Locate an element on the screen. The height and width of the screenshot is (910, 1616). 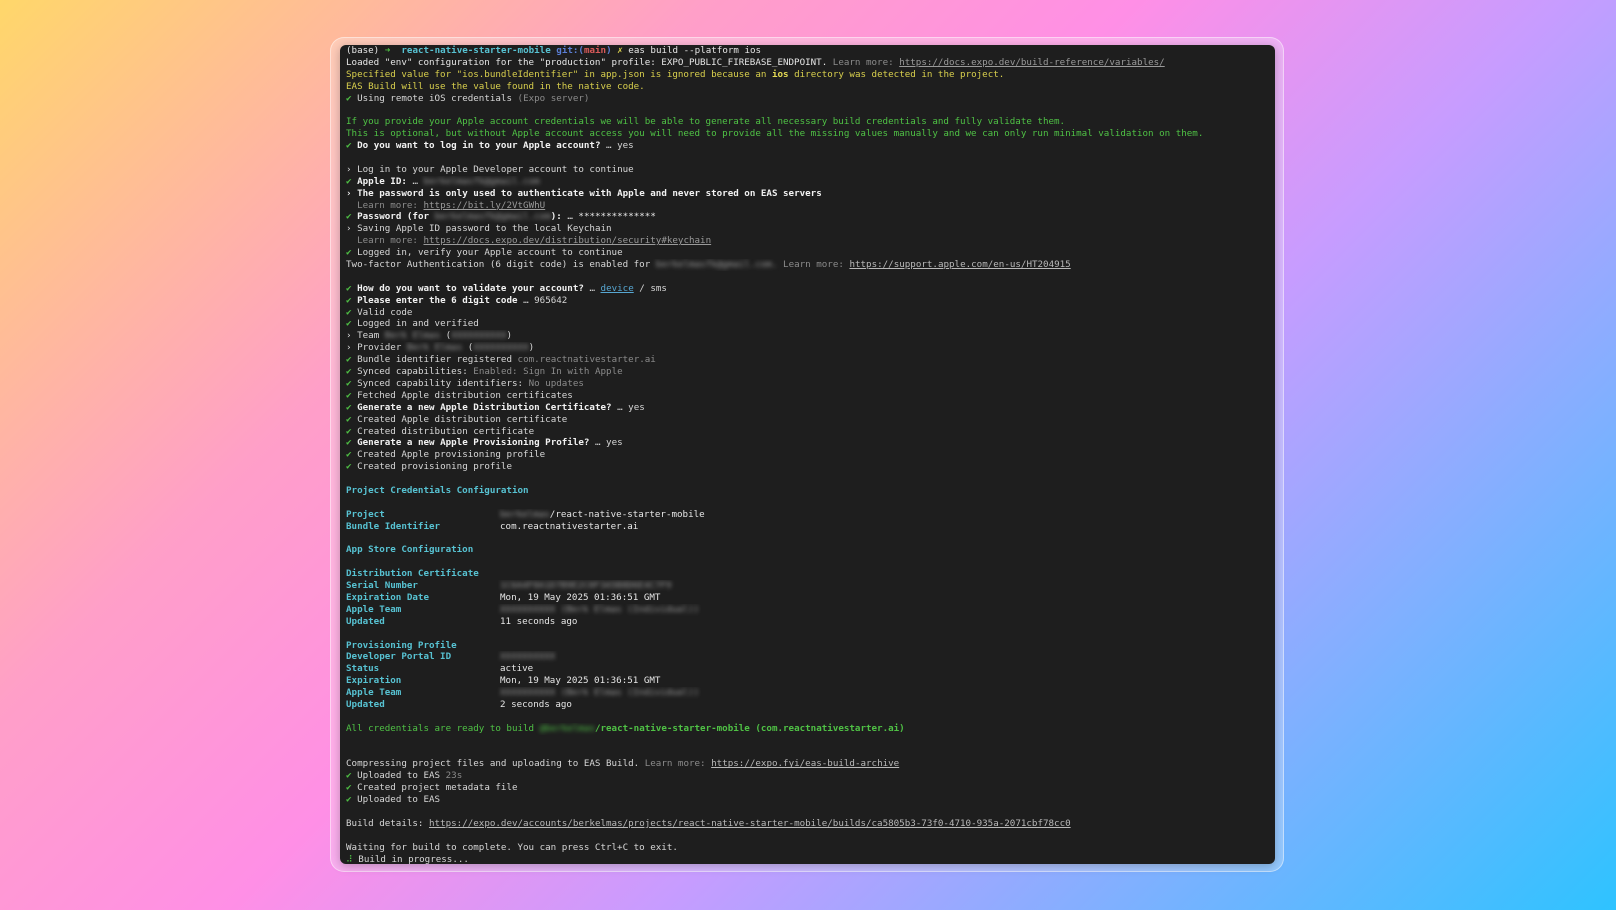
git-branch: main is located at coordinates (595, 50).